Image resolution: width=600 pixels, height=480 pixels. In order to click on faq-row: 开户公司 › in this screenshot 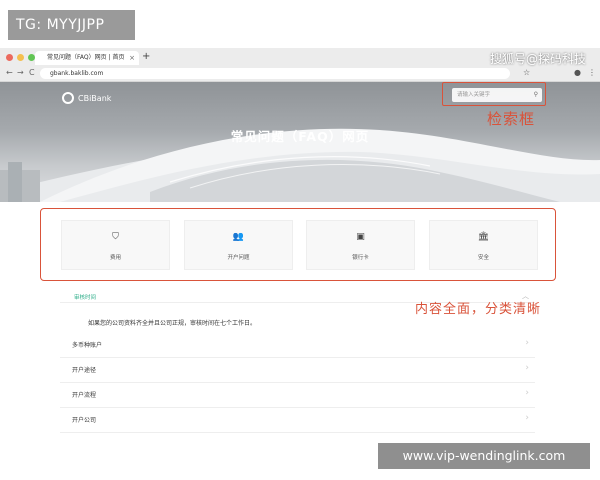, I will do `click(297, 420)`.